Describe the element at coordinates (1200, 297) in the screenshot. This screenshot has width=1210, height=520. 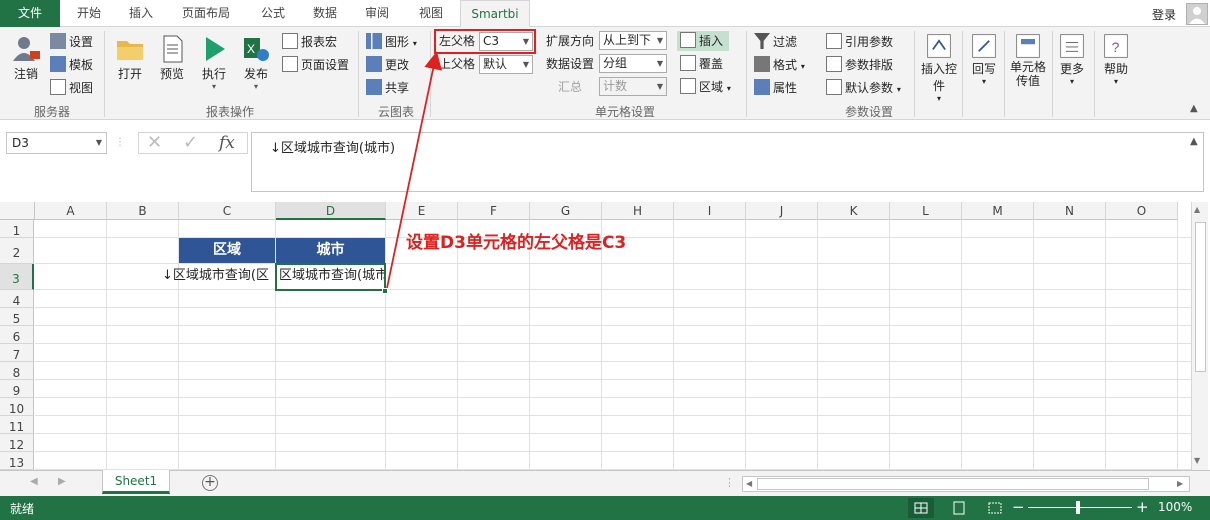
I see `scroll-thumb` at that location.